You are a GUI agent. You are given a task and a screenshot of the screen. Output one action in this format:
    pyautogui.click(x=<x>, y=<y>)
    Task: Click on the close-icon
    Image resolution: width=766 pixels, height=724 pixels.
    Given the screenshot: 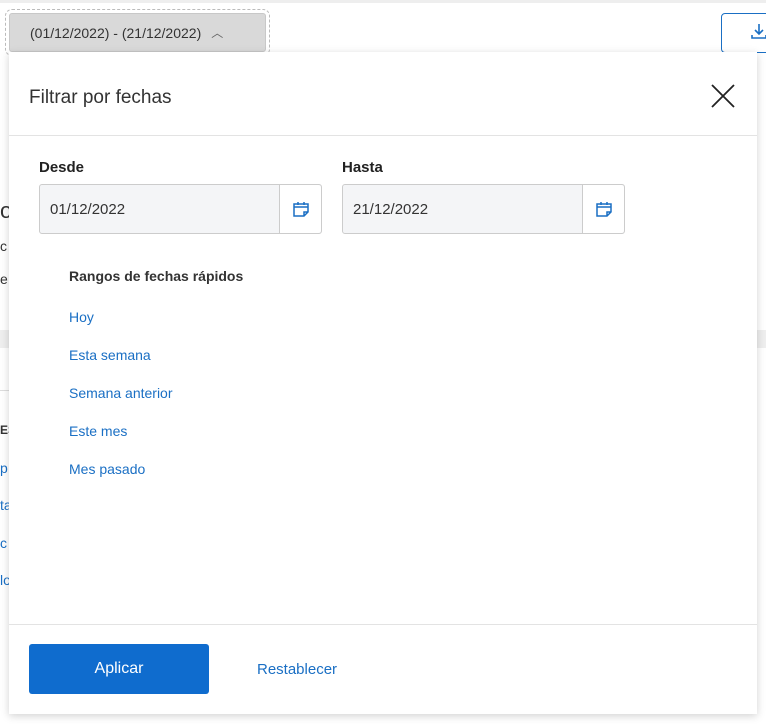 What is the action you would take?
    pyautogui.click(x=723, y=96)
    